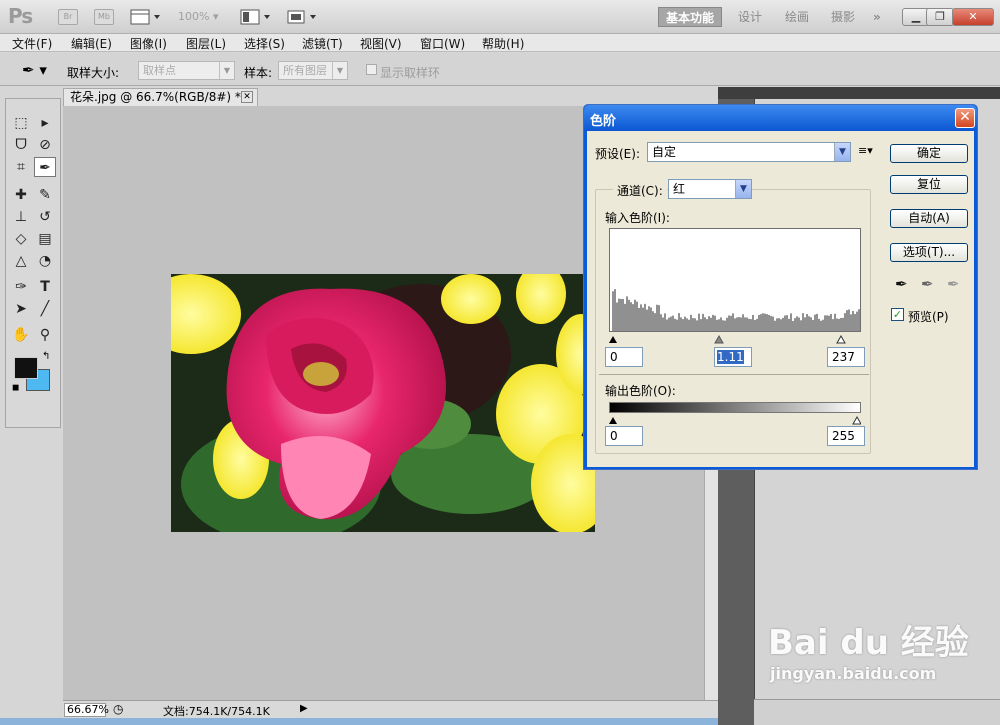 Image resolution: width=1000 pixels, height=725 pixels. What do you see at coordinates (302, 17) in the screenshot?
I see `screen-mode-icon` at bounding box center [302, 17].